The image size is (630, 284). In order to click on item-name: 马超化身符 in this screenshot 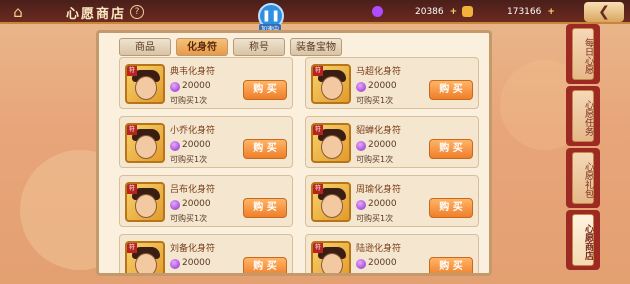, I will do `click(379, 72)`.